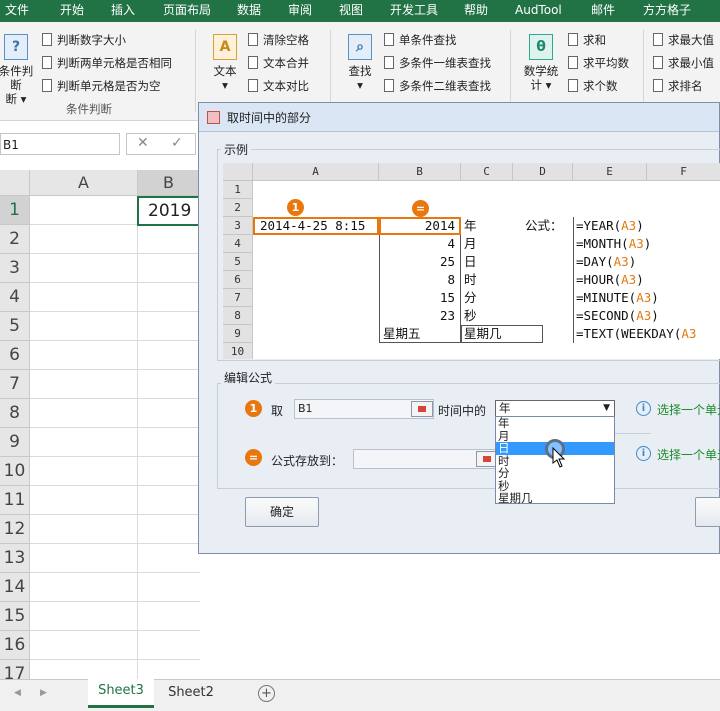 The width and height of the screenshot is (720, 711). What do you see at coordinates (15, 183) in the screenshot?
I see `select-all-corner` at bounding box center [15, 183].